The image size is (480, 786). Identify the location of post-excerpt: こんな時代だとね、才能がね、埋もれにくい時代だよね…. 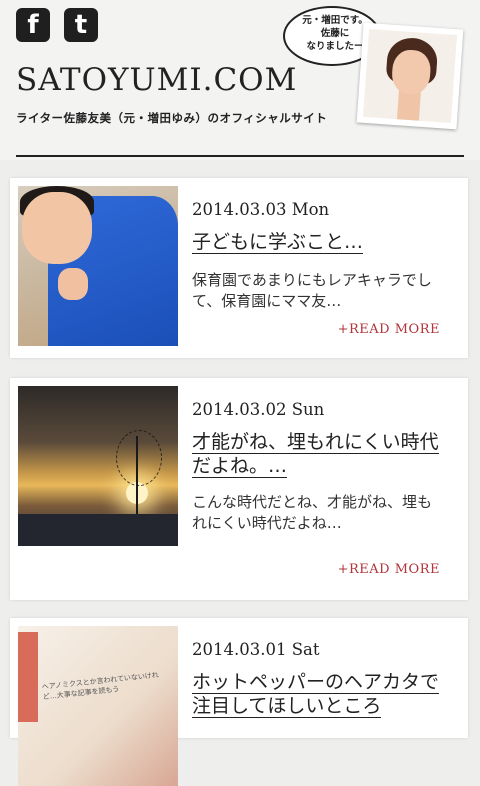
(312, 512).